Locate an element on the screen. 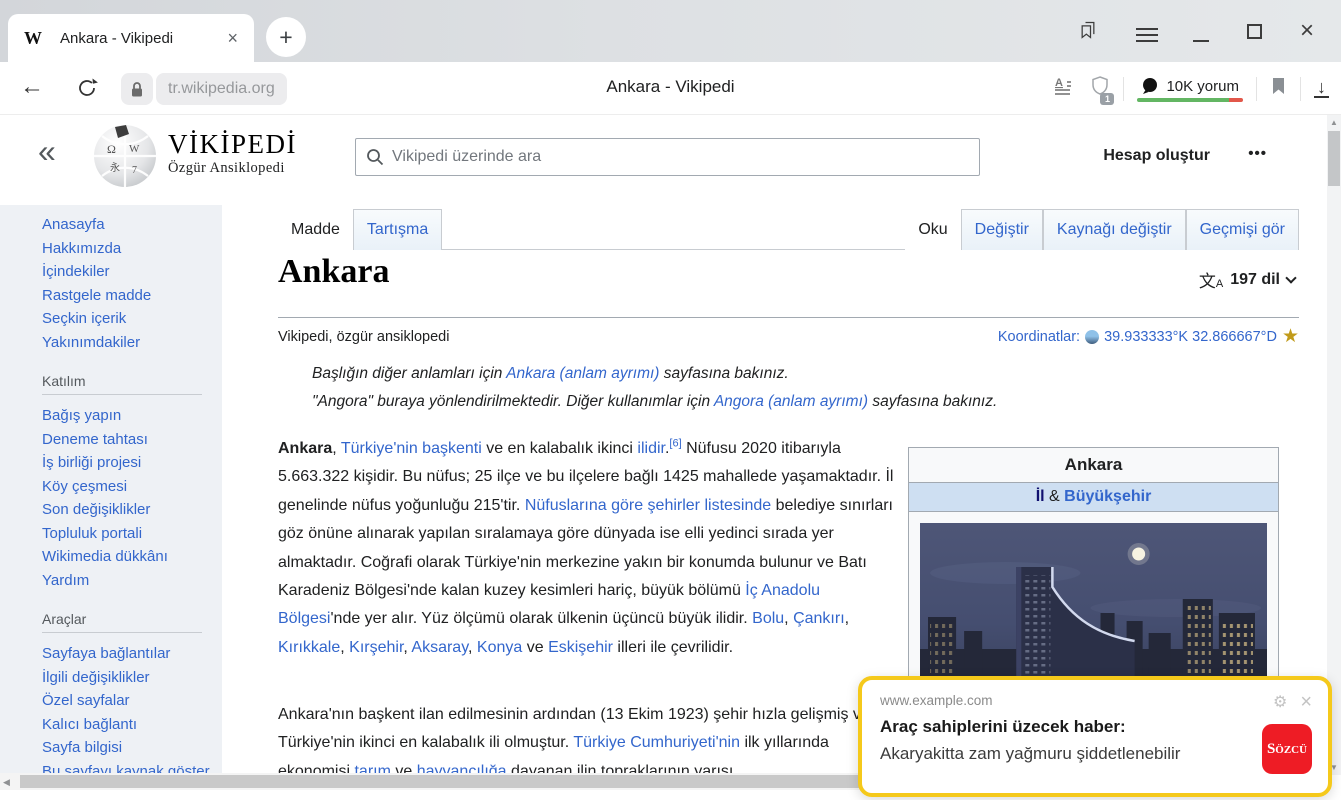 This screenshot has height=800, width=1341. wikipedia-favicon: W is located at coordinates (33, 37).